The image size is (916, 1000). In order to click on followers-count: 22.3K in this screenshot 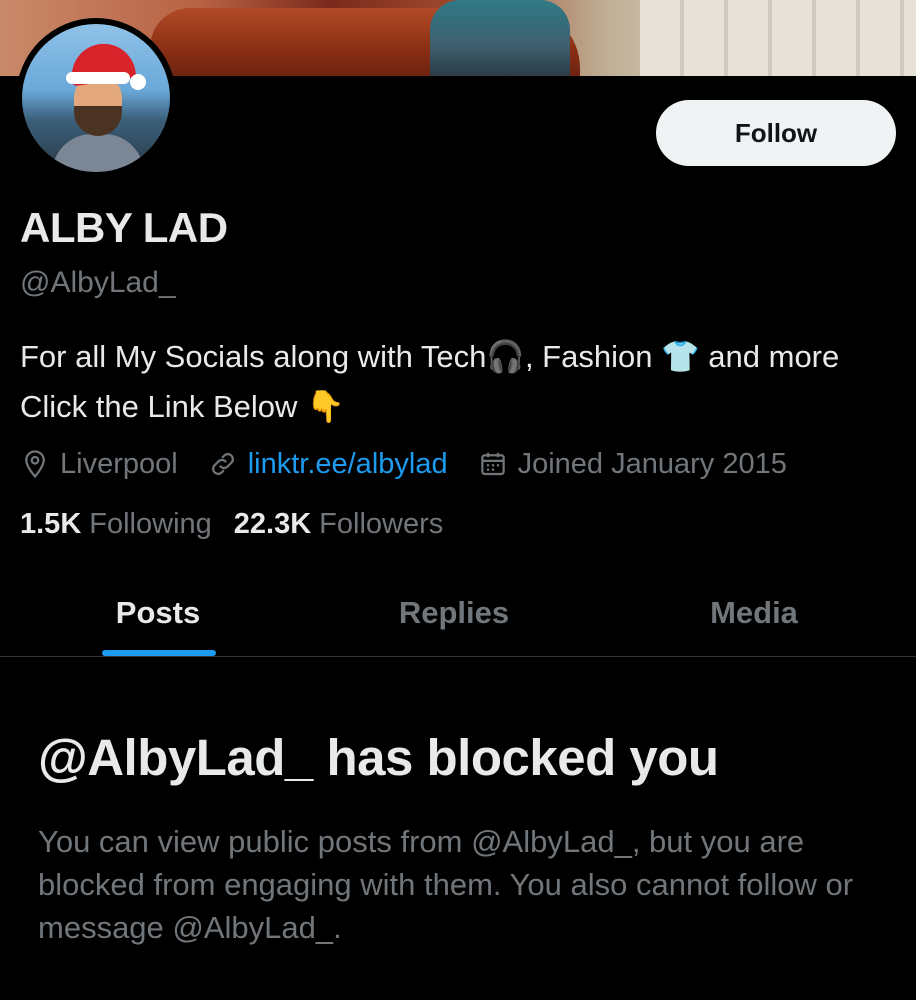, I will do `click(272, 524)`.